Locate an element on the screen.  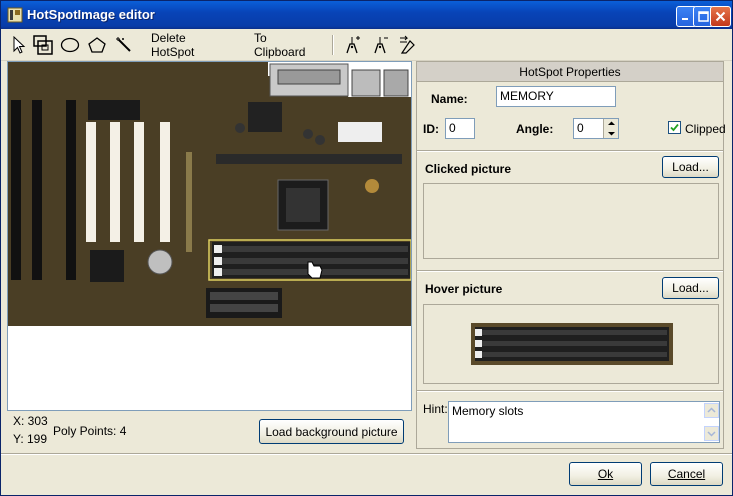
spin-down-icon is located at coordinates (611, 134).